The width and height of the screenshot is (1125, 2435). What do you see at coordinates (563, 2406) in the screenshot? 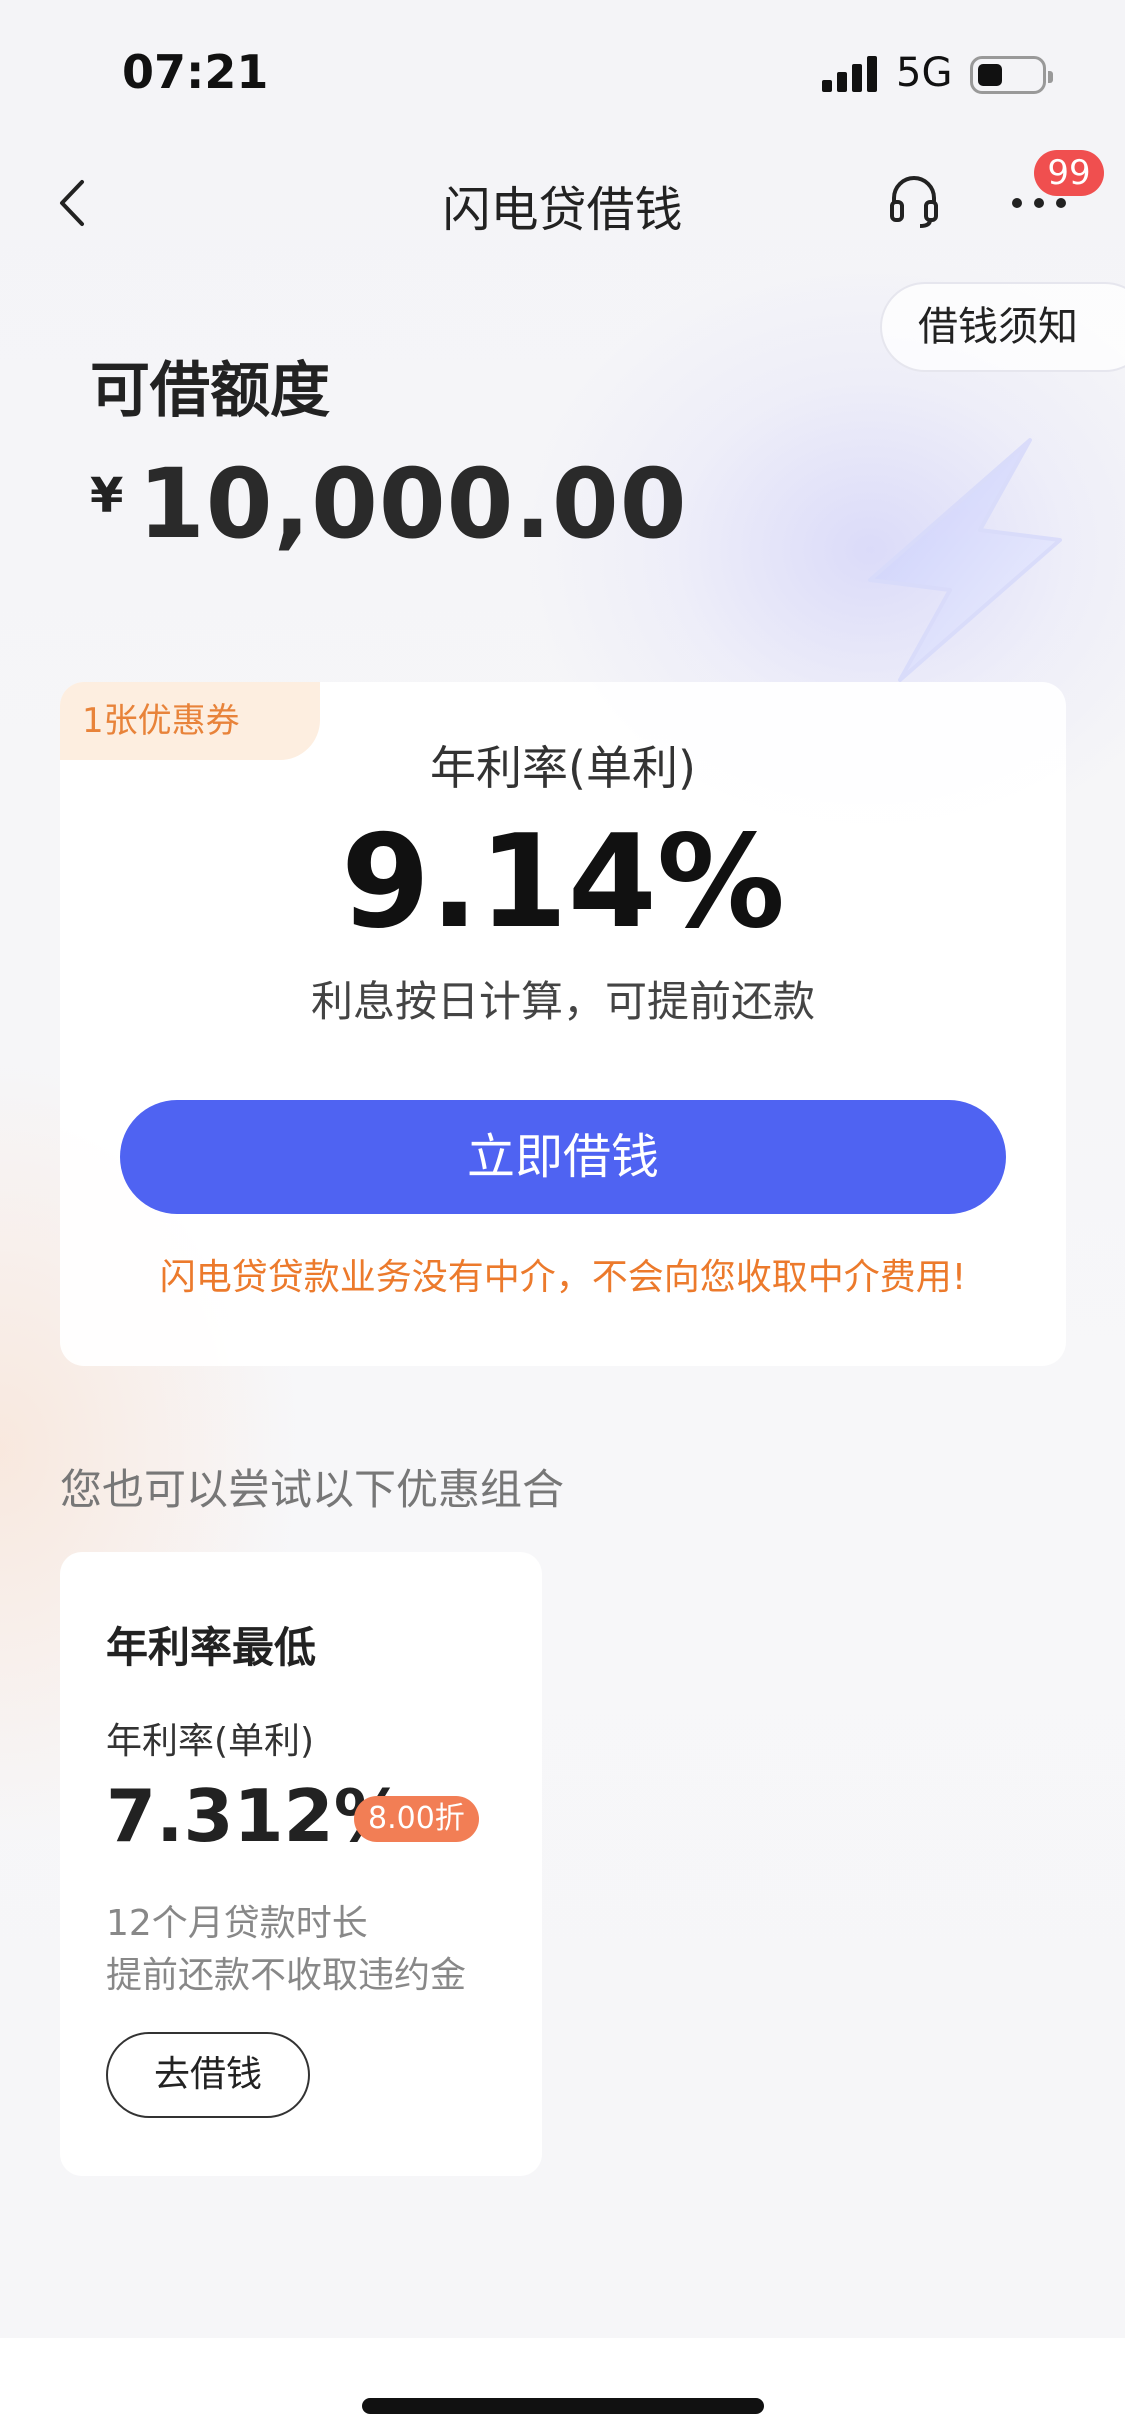
I see `home-indicator` at bounding box center [563, 2406].